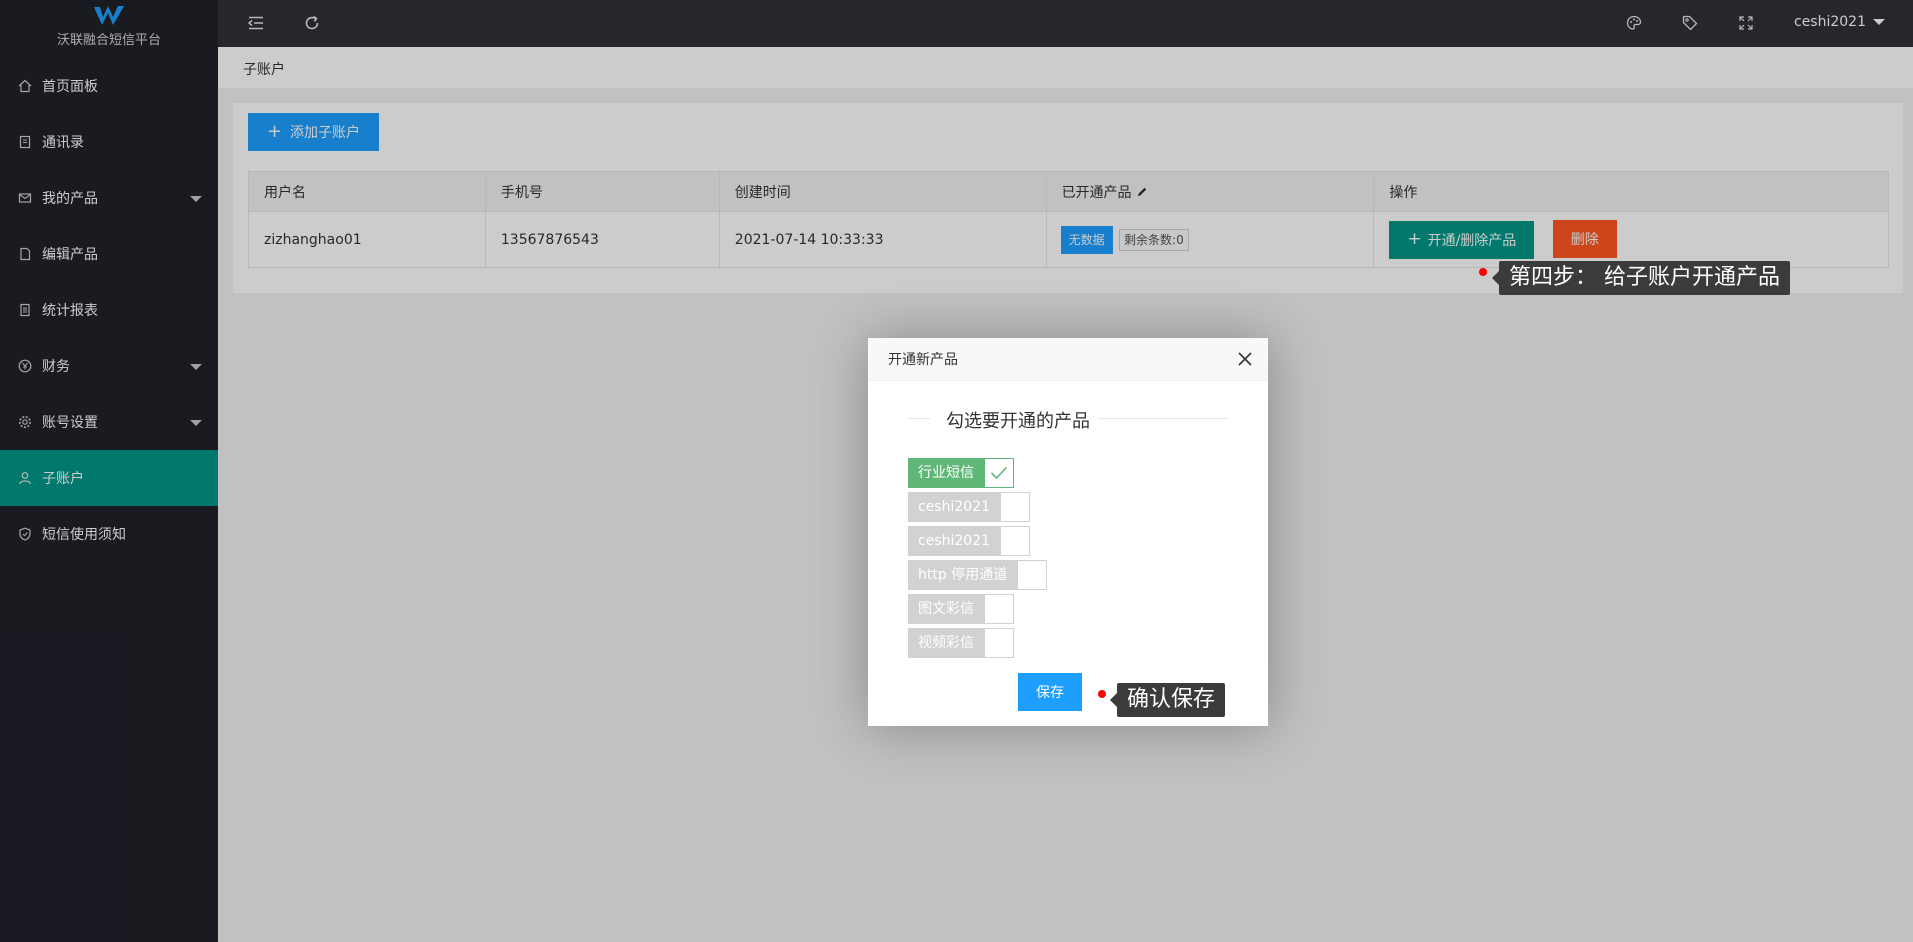 Image resolution: width=1913 pixels, height=942 pixels. What do you see at coordinates (999, 473) in the screenshot?
I see `check-icon` at bounding box center [999, 473].